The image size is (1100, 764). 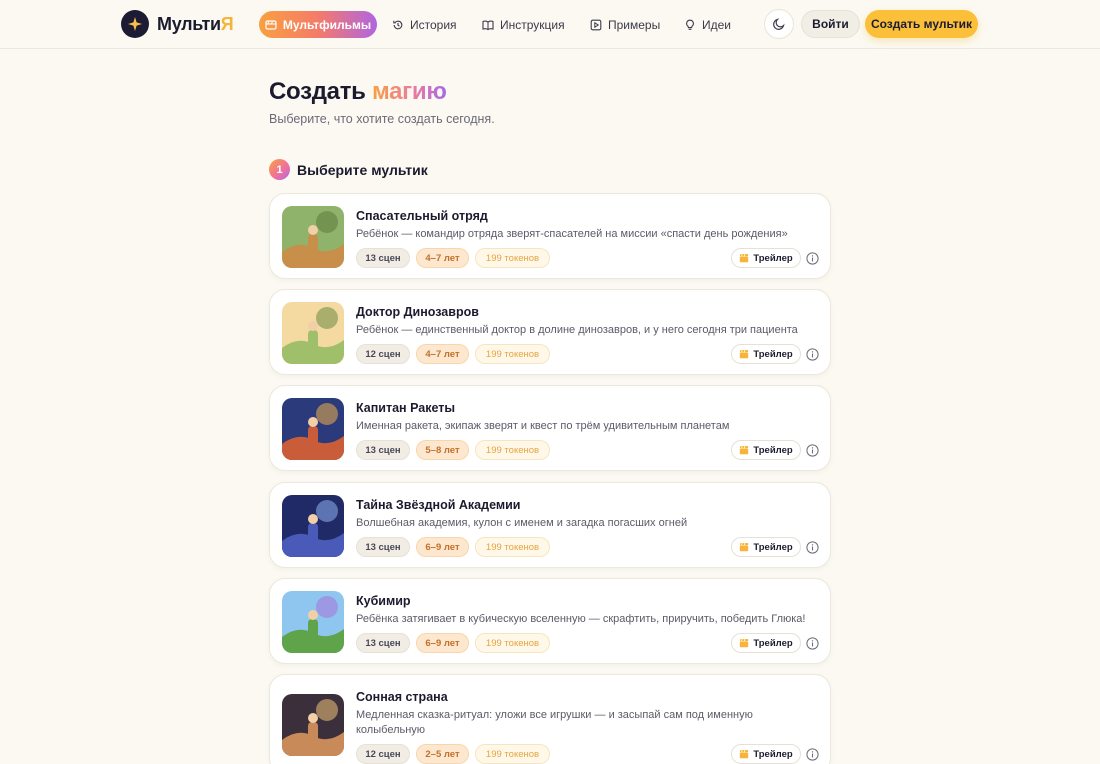 What do you see at coordinates (488, 25) in the screenshot?
I see `book-icon` at bounding box center [488, 25].